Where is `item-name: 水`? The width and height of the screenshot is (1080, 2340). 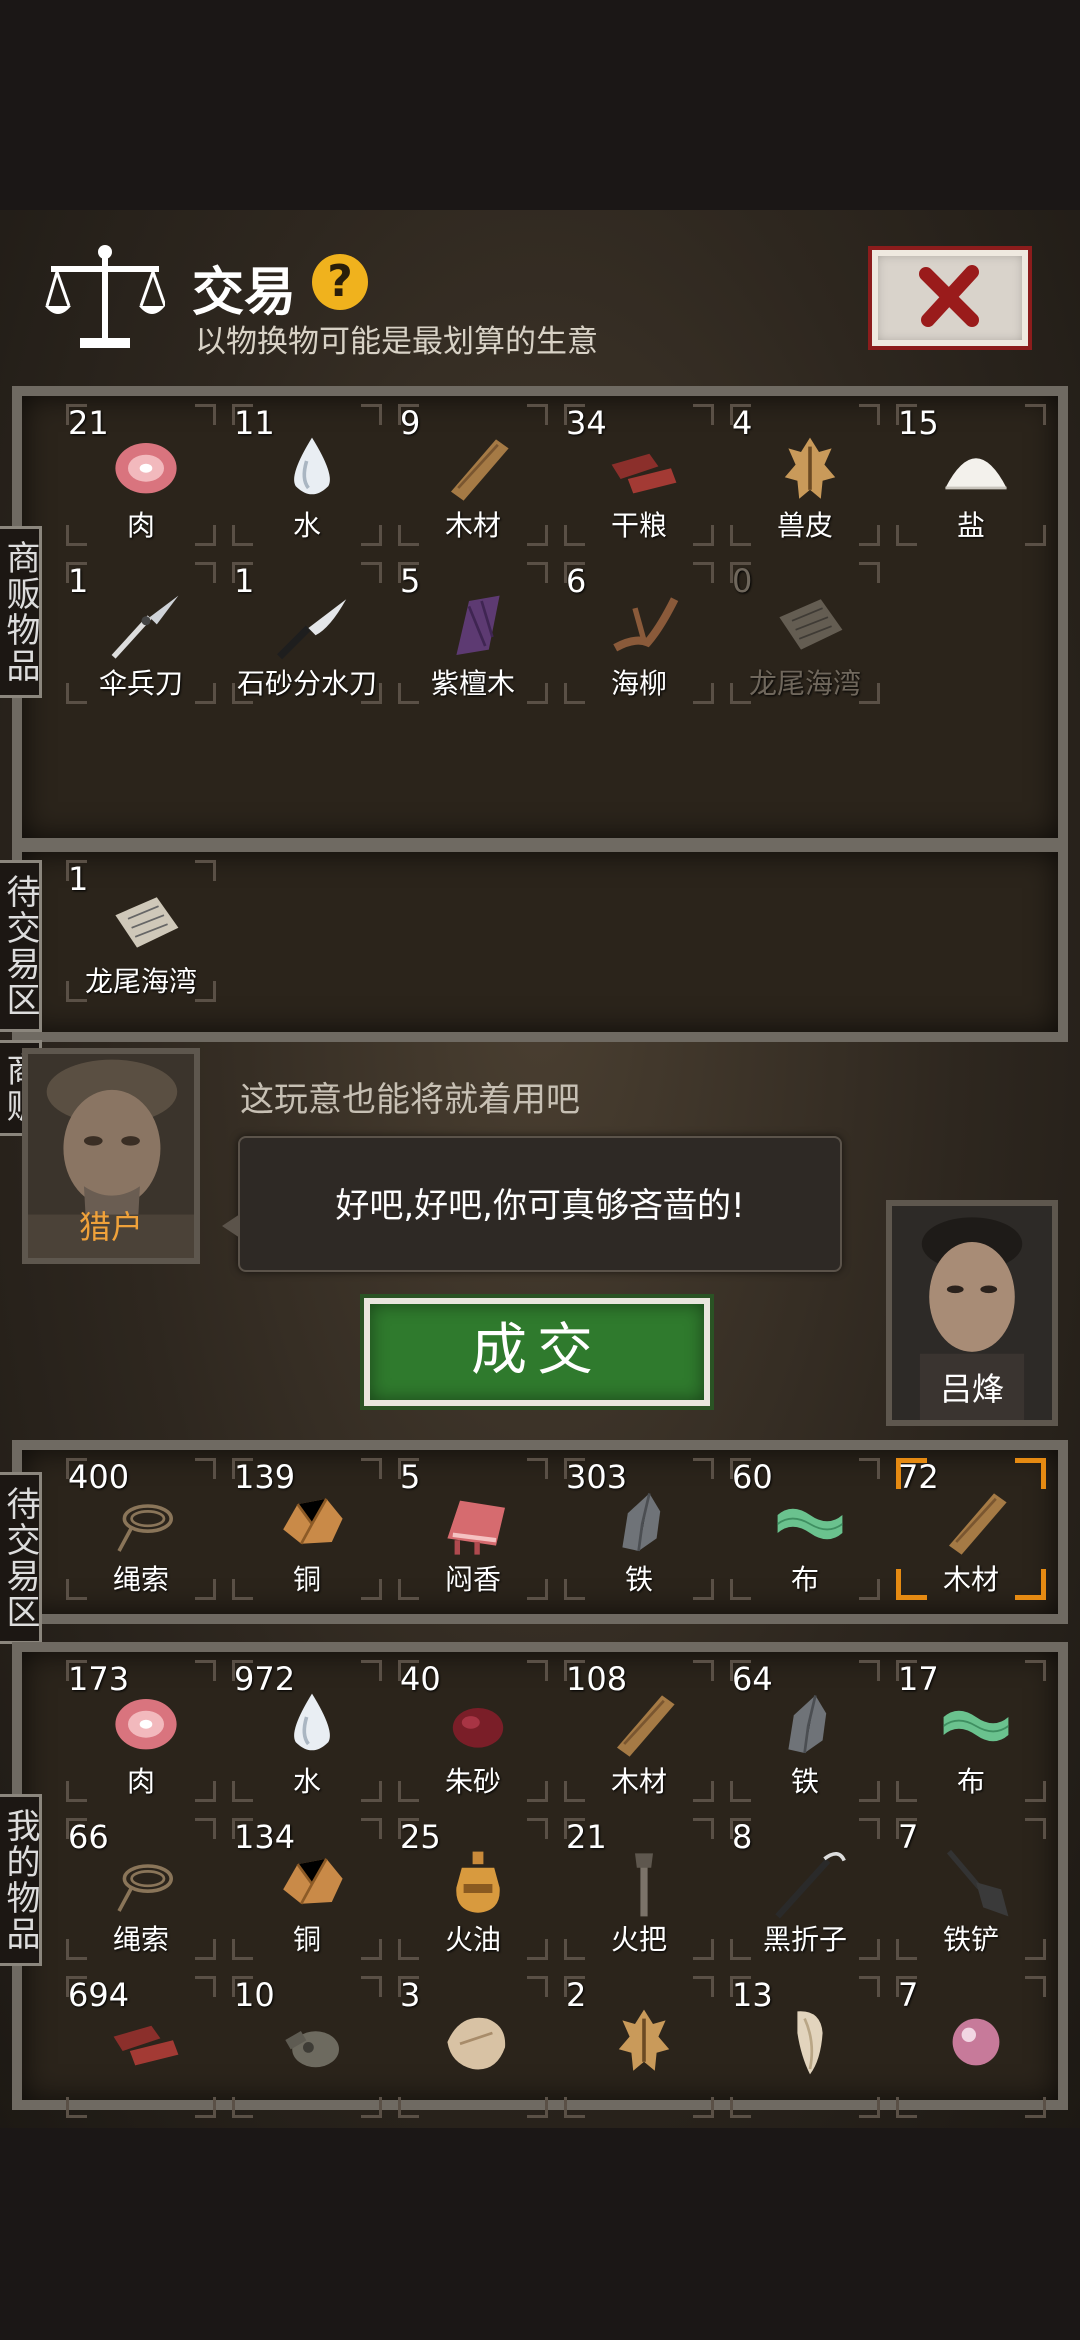 item-name: 水 is located at coordinates (306, 525).